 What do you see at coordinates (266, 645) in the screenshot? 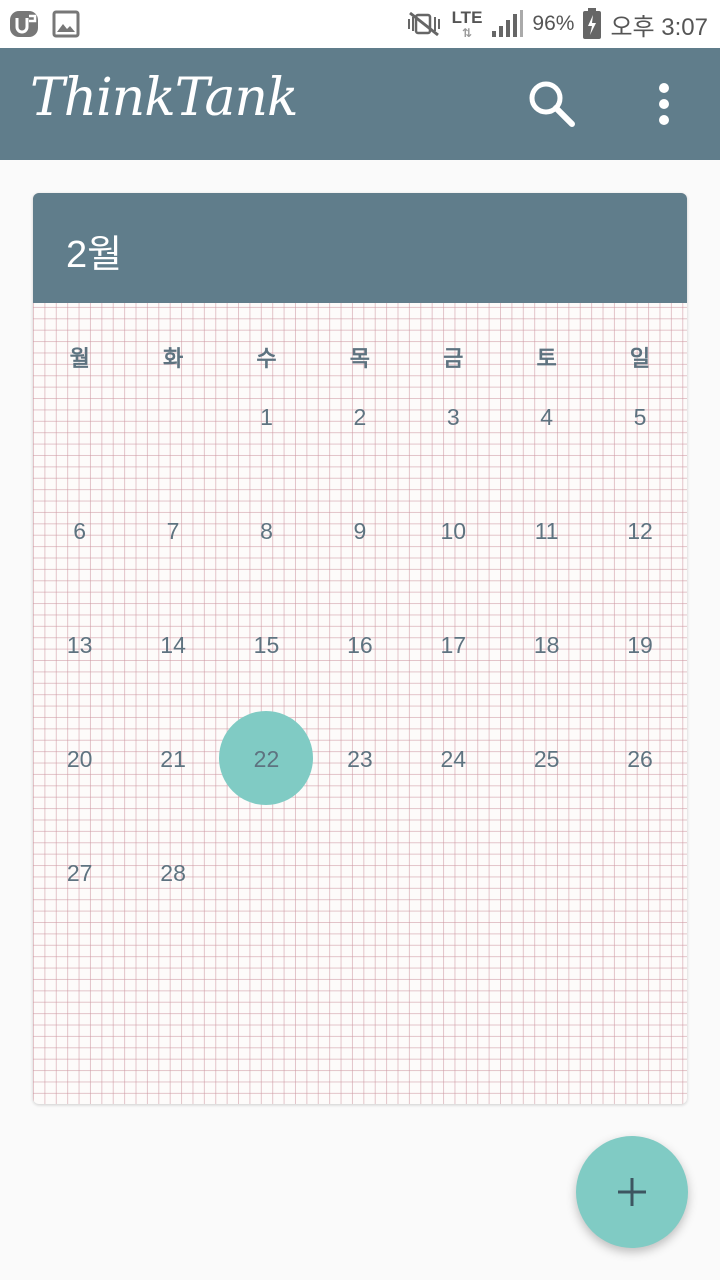
I see `day-number: 15` at bounding box center [266, 645].